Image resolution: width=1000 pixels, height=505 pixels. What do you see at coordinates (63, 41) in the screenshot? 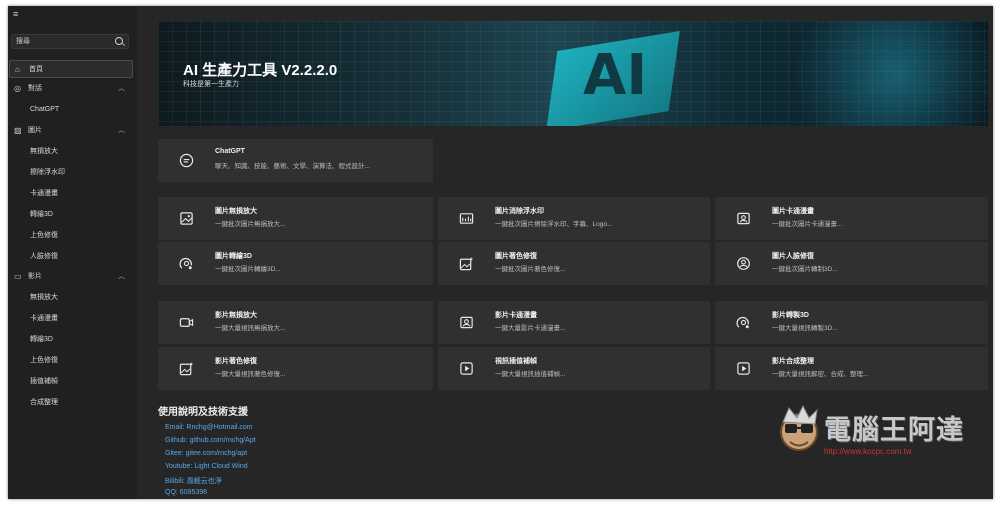
I see `search-input` at bounding box center [63, 41].